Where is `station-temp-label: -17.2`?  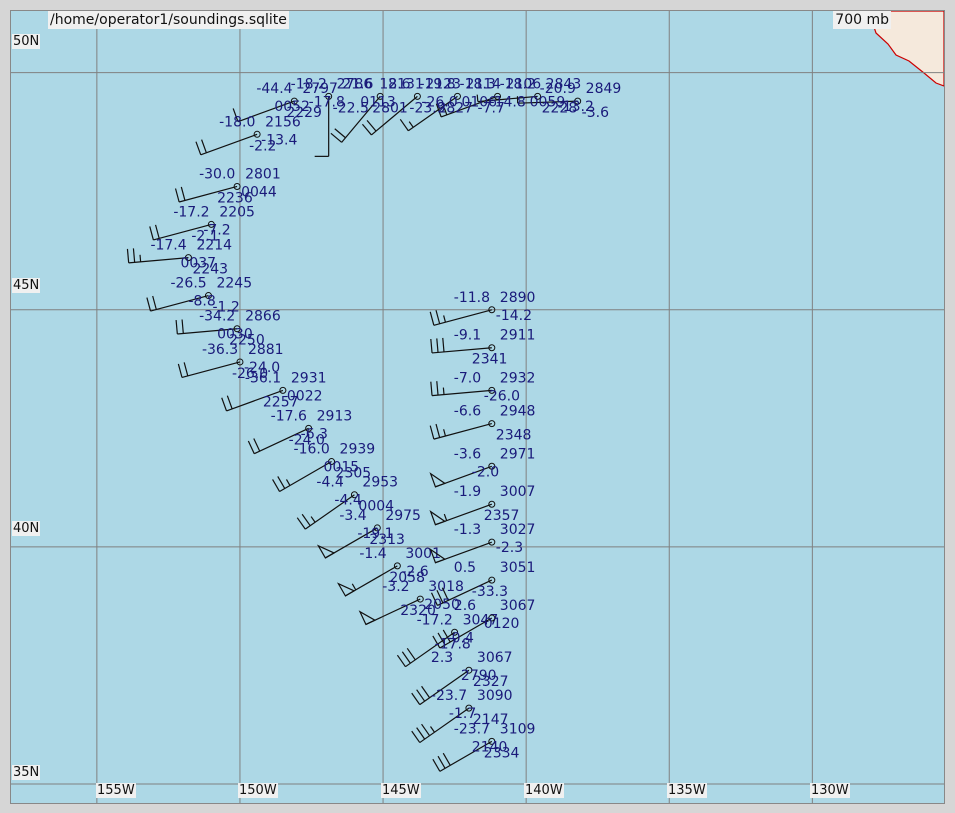
station-temp-label: -17.2 is located at coordinates (191, 212).